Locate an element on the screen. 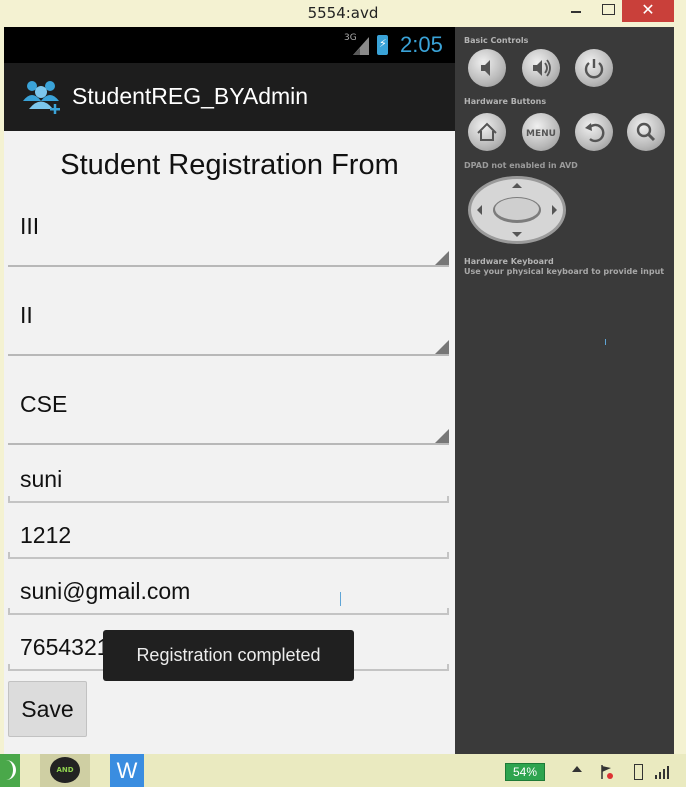 The height and width of the screenshot is (787, 686). rollno-field-value: 1212 is located at coordinates (46, 535).